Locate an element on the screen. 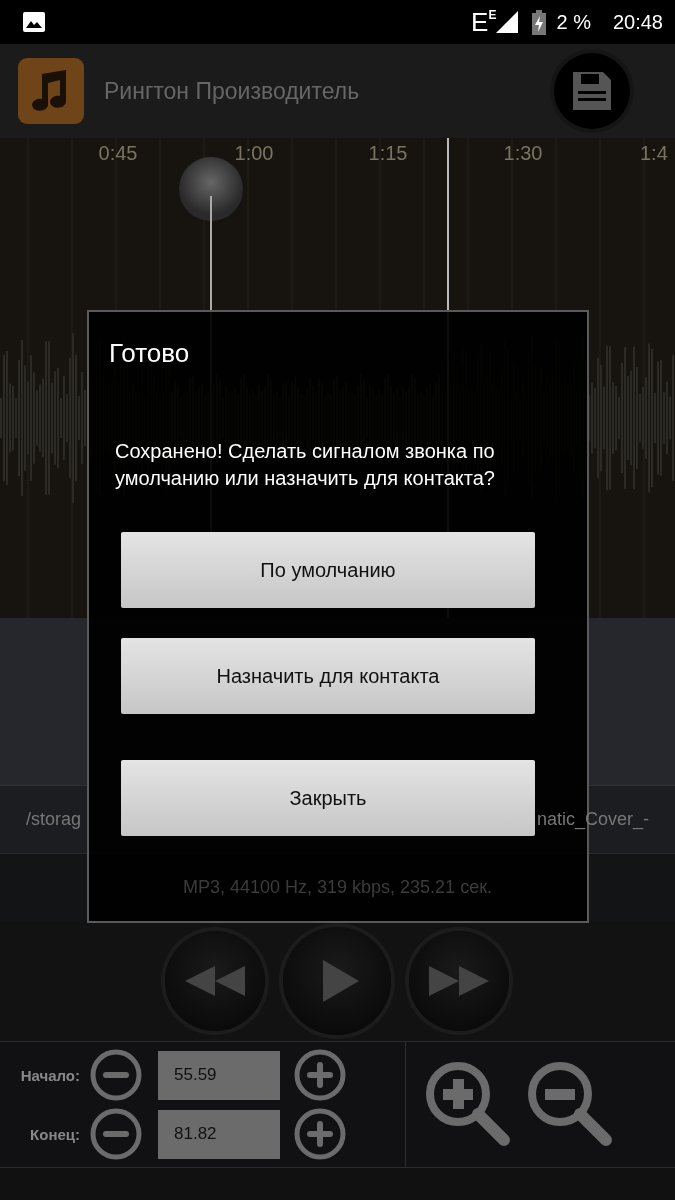 This screenshot has width=675, height=1200. time-label: 1:4 is located at coordinates (654, 153).